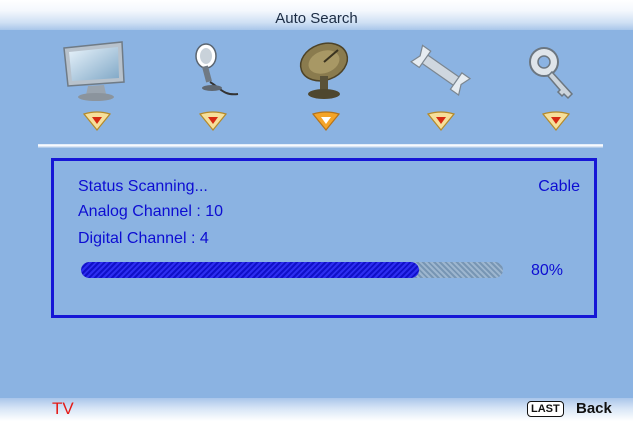 Image resolution: width=633 pixels, height=421 pixels. What do you see at coordinates (325, 71) in the screenshot?
I see `satellite-dish-icon` at bounding box center [325, 71].